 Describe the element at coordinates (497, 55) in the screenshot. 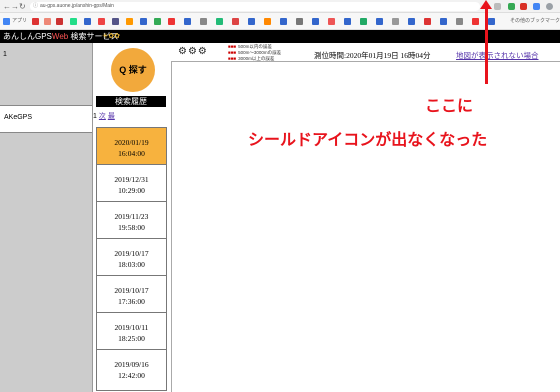

I see `map-help-link: 地図が表示されない場合` at that location.